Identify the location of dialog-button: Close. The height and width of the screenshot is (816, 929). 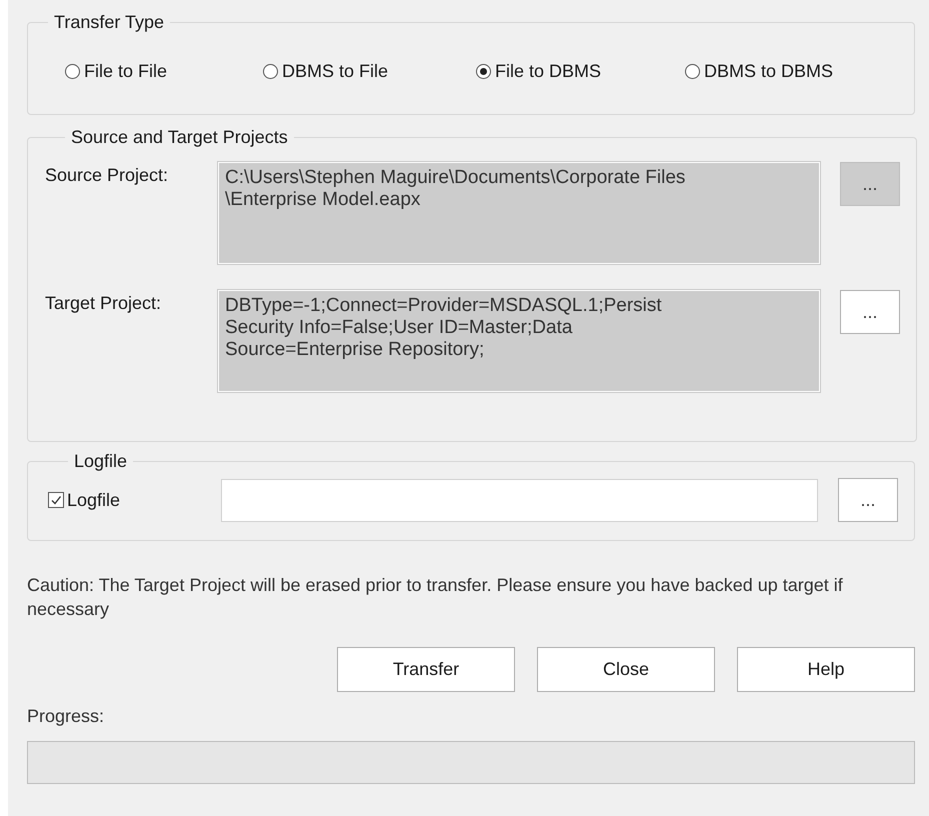
(626, 669).